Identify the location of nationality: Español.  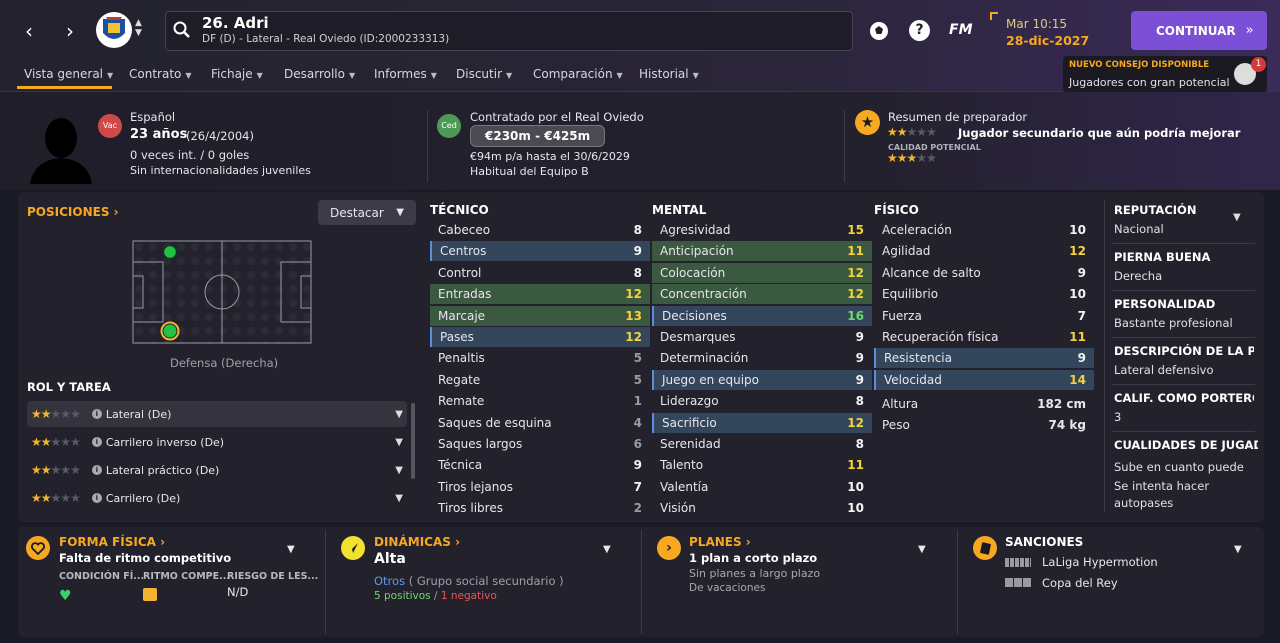
(152, 117).